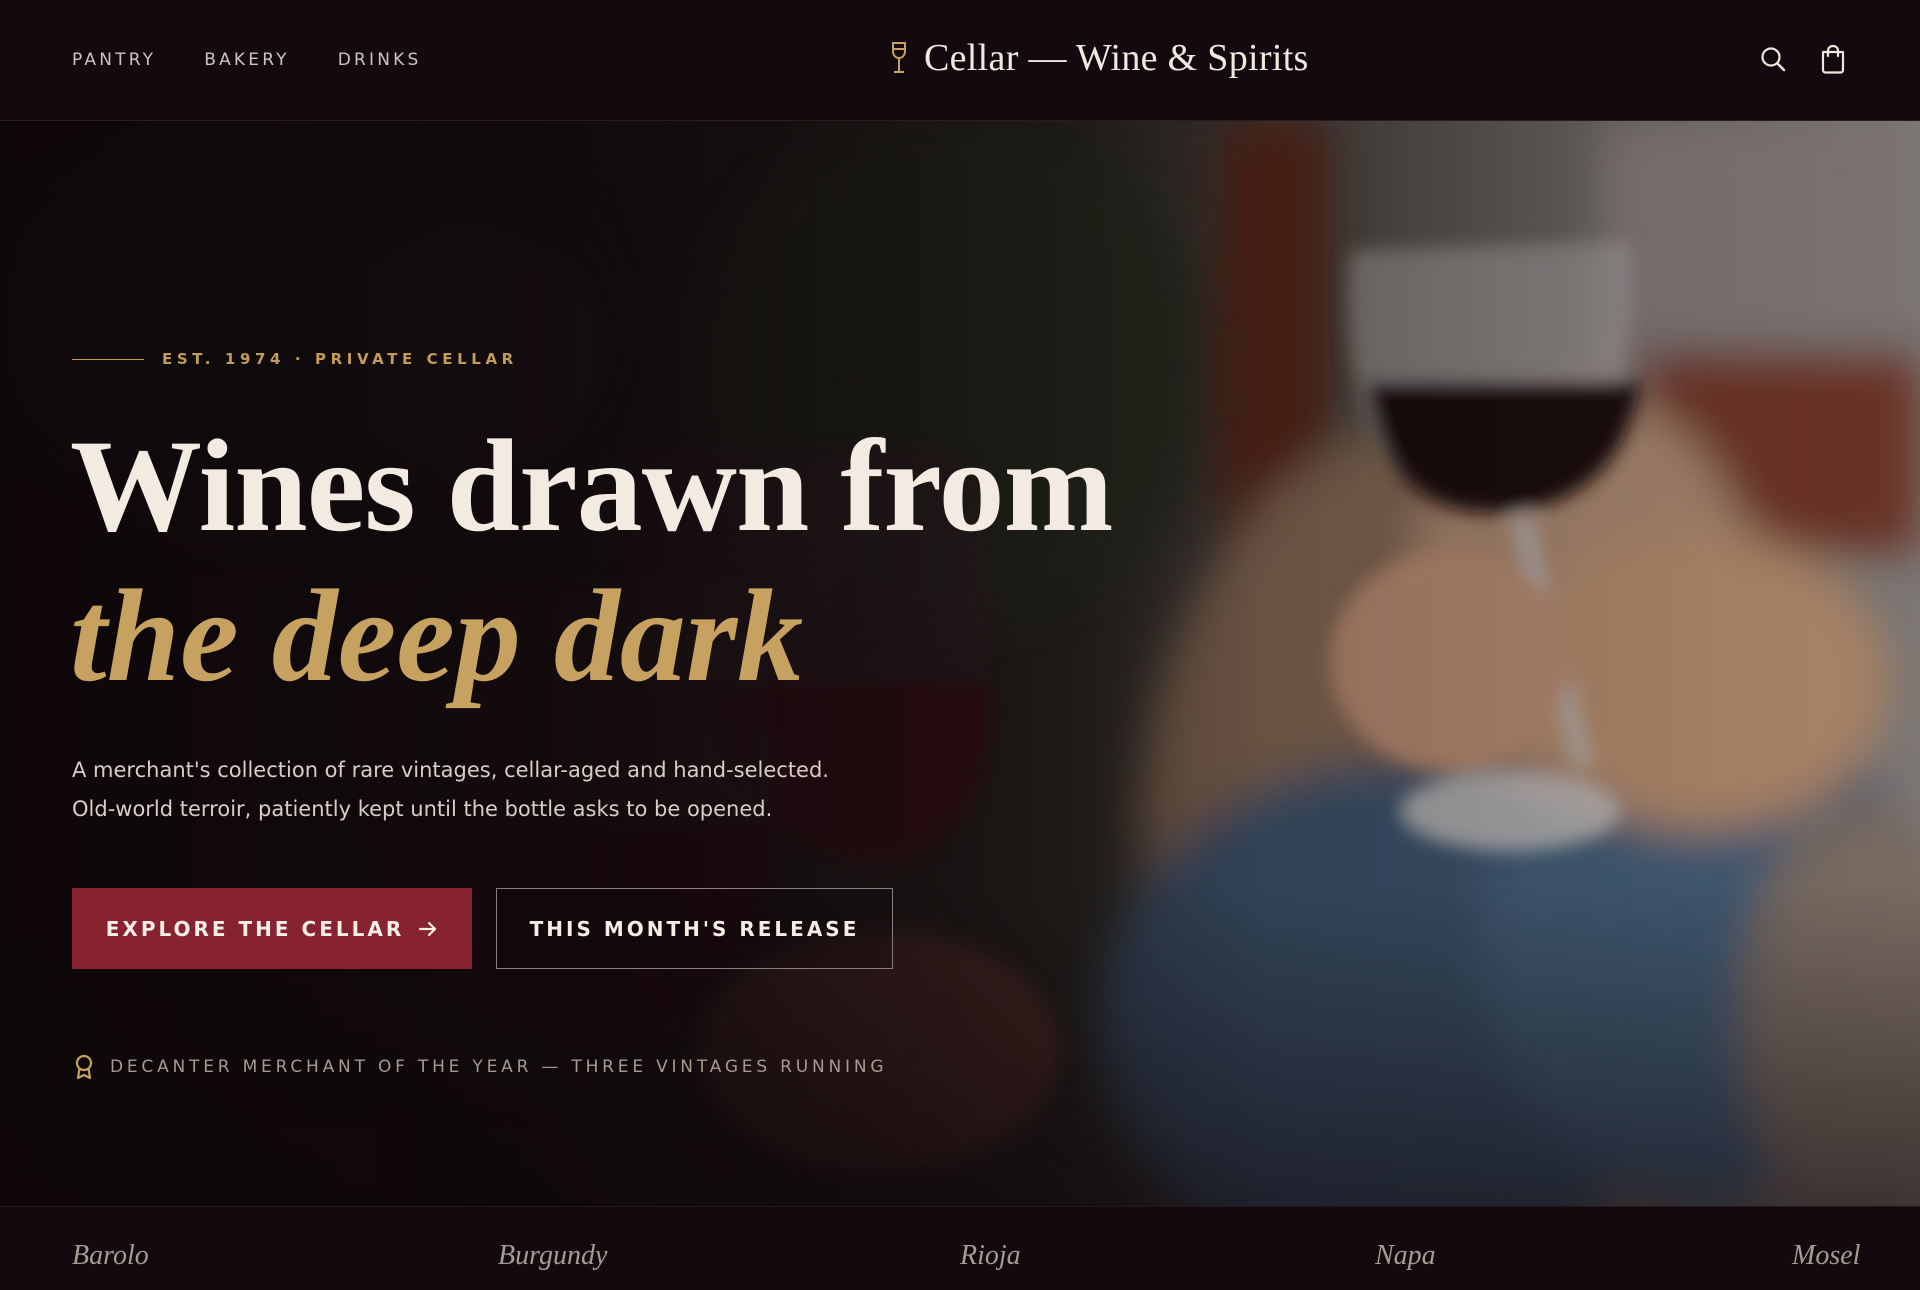 The image size is (1920, 1290). What do you see at coordinates (108, 359) in the screenshot?
I see `eyebrow-rule` at bounding box center [108, 359].